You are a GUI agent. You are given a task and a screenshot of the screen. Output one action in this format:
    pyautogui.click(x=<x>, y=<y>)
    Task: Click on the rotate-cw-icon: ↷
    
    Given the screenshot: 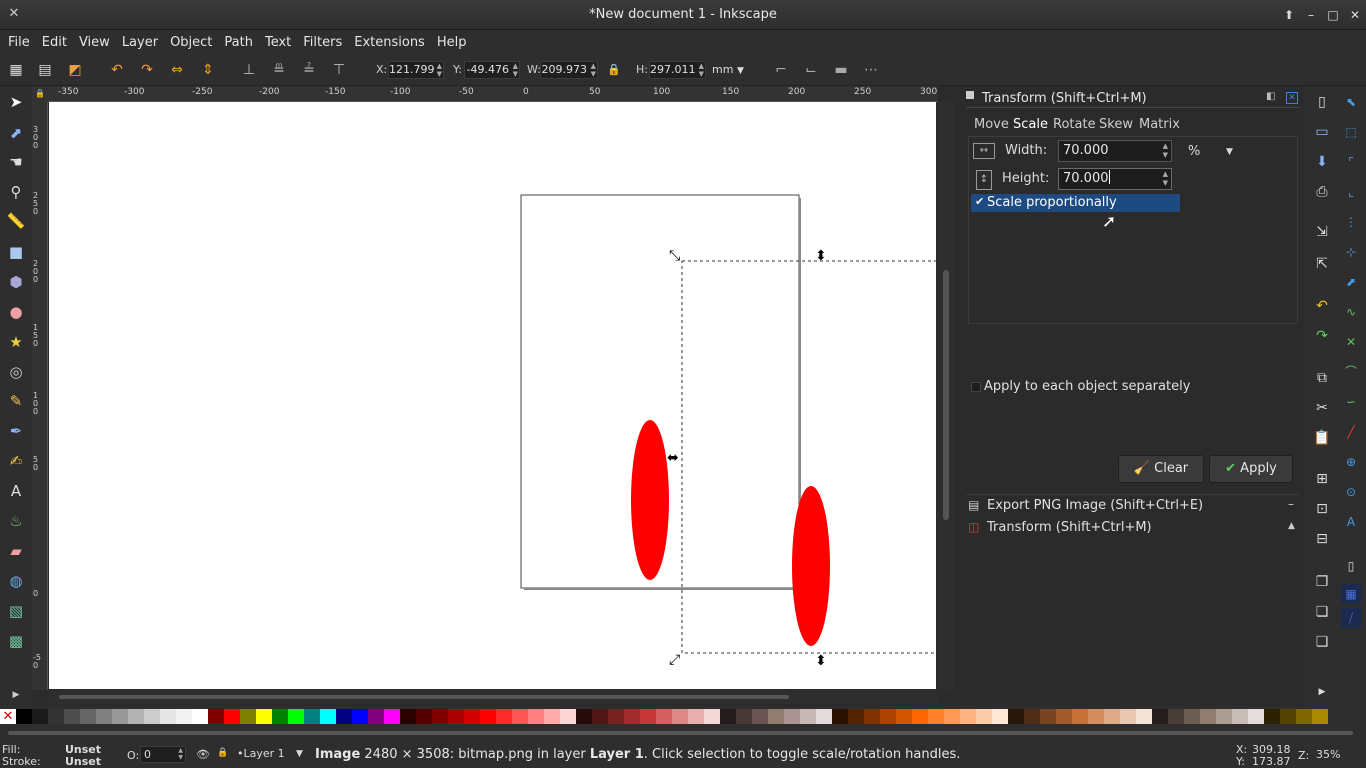 What is the action you would take?
    pyautogui.click(x=147, y=70)
    